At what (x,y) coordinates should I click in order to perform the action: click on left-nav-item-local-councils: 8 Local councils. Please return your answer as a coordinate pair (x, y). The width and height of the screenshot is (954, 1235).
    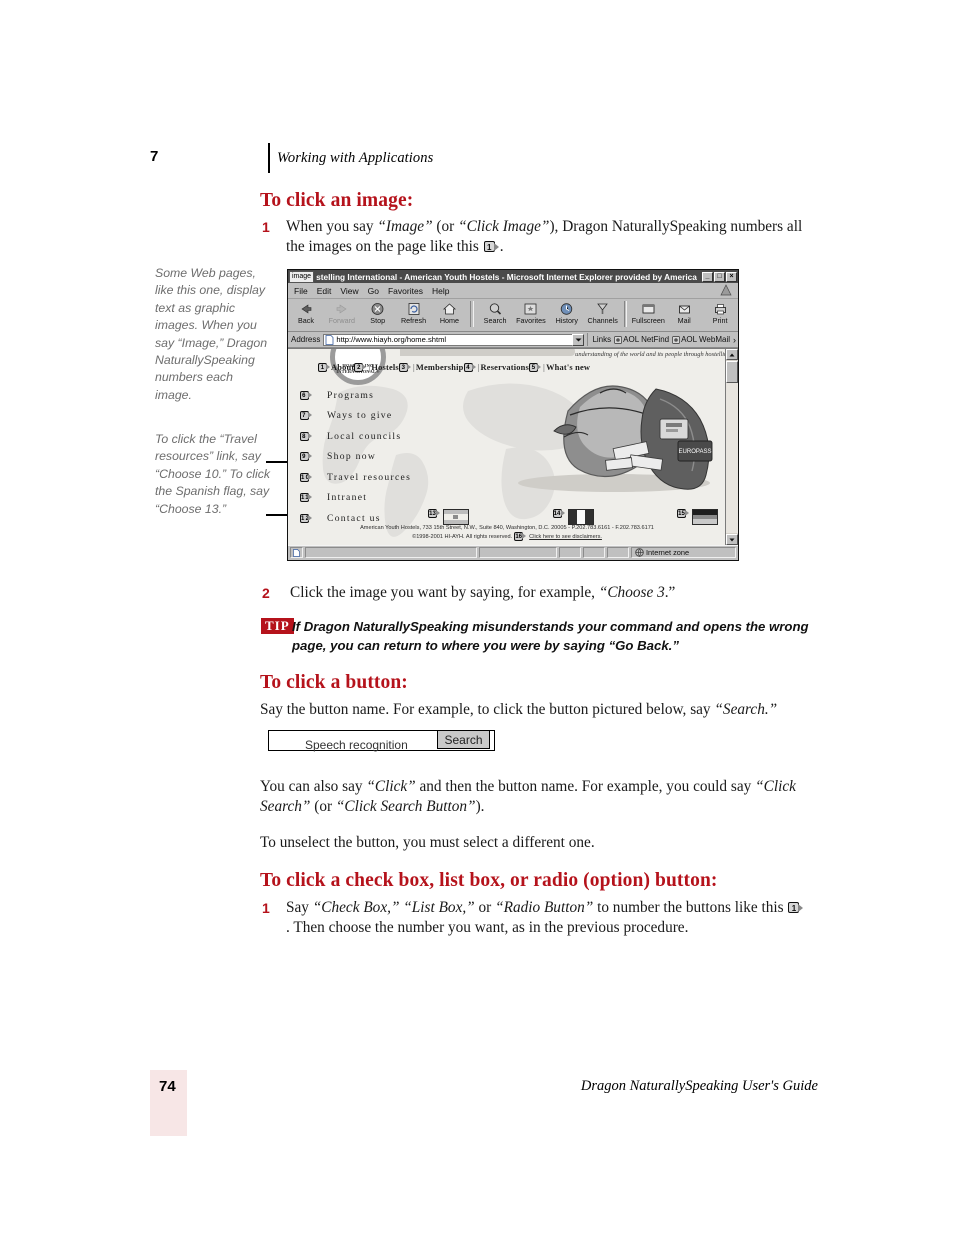
    Looking at the image, I should click on (355, 436).